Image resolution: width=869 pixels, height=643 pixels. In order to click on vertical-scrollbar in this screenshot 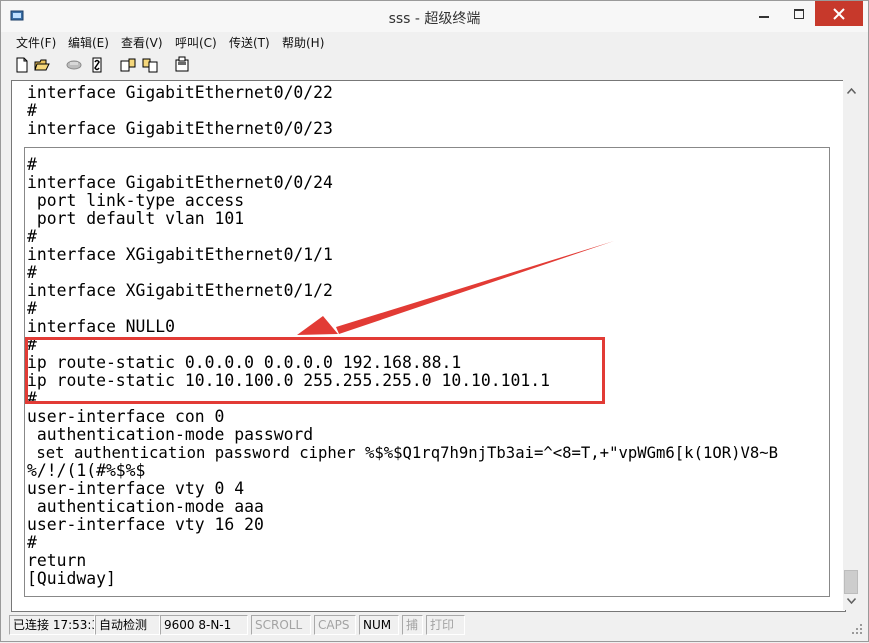, I will do `click(851, 345)`.